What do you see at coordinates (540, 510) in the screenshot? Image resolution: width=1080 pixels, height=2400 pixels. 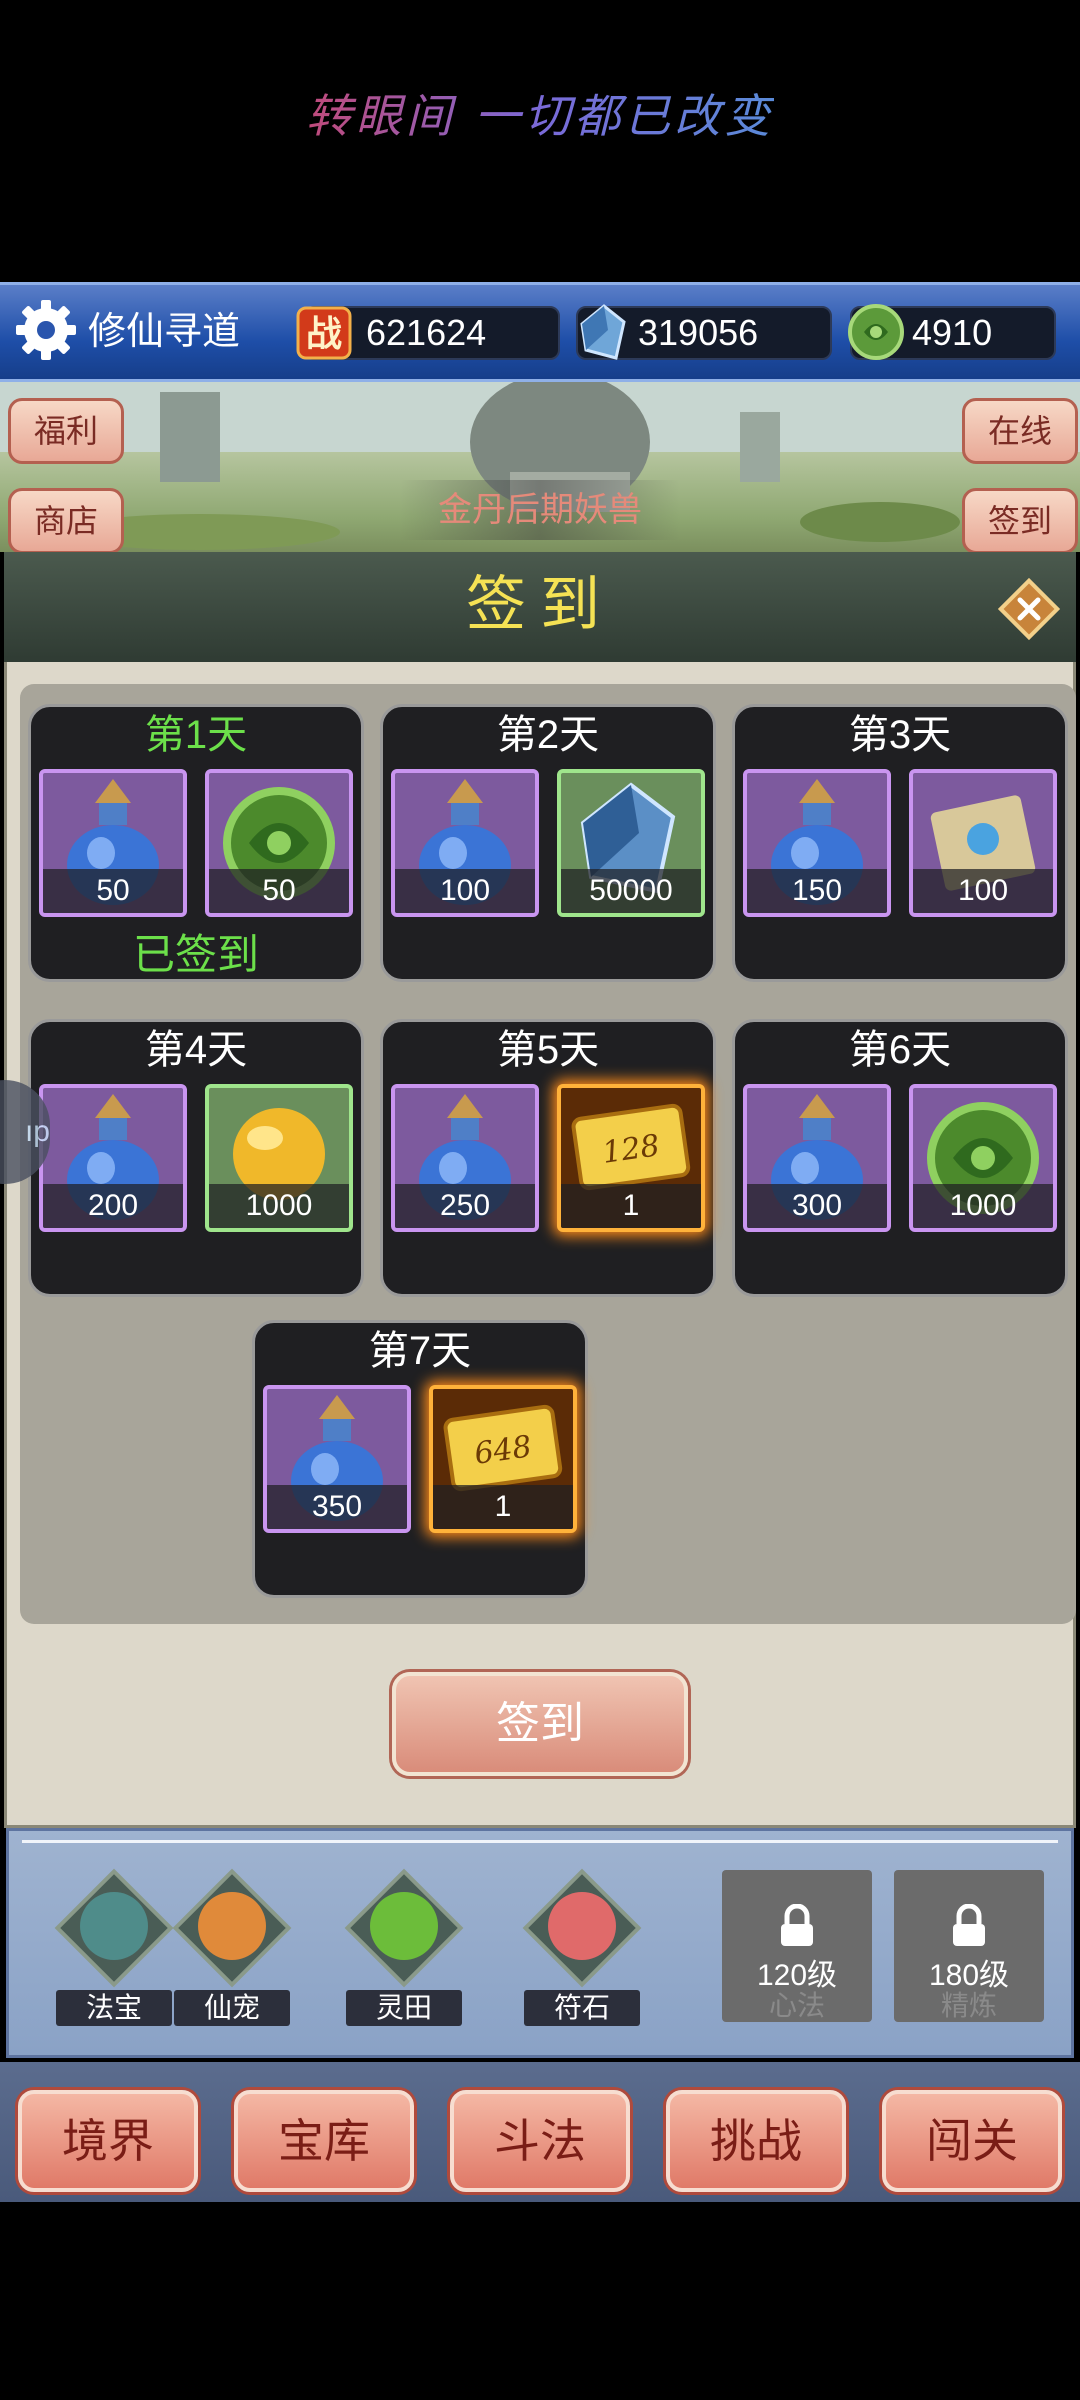 I see `stage-label: 金丹后期妖兽` at bounding box center [540, 510].